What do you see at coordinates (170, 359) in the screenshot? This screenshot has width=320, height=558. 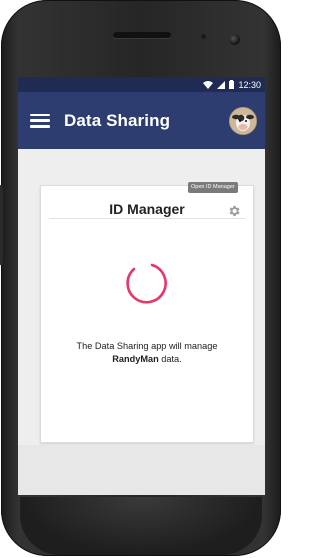 I see `message-suffix: data.` at bounding box center [170, 359].